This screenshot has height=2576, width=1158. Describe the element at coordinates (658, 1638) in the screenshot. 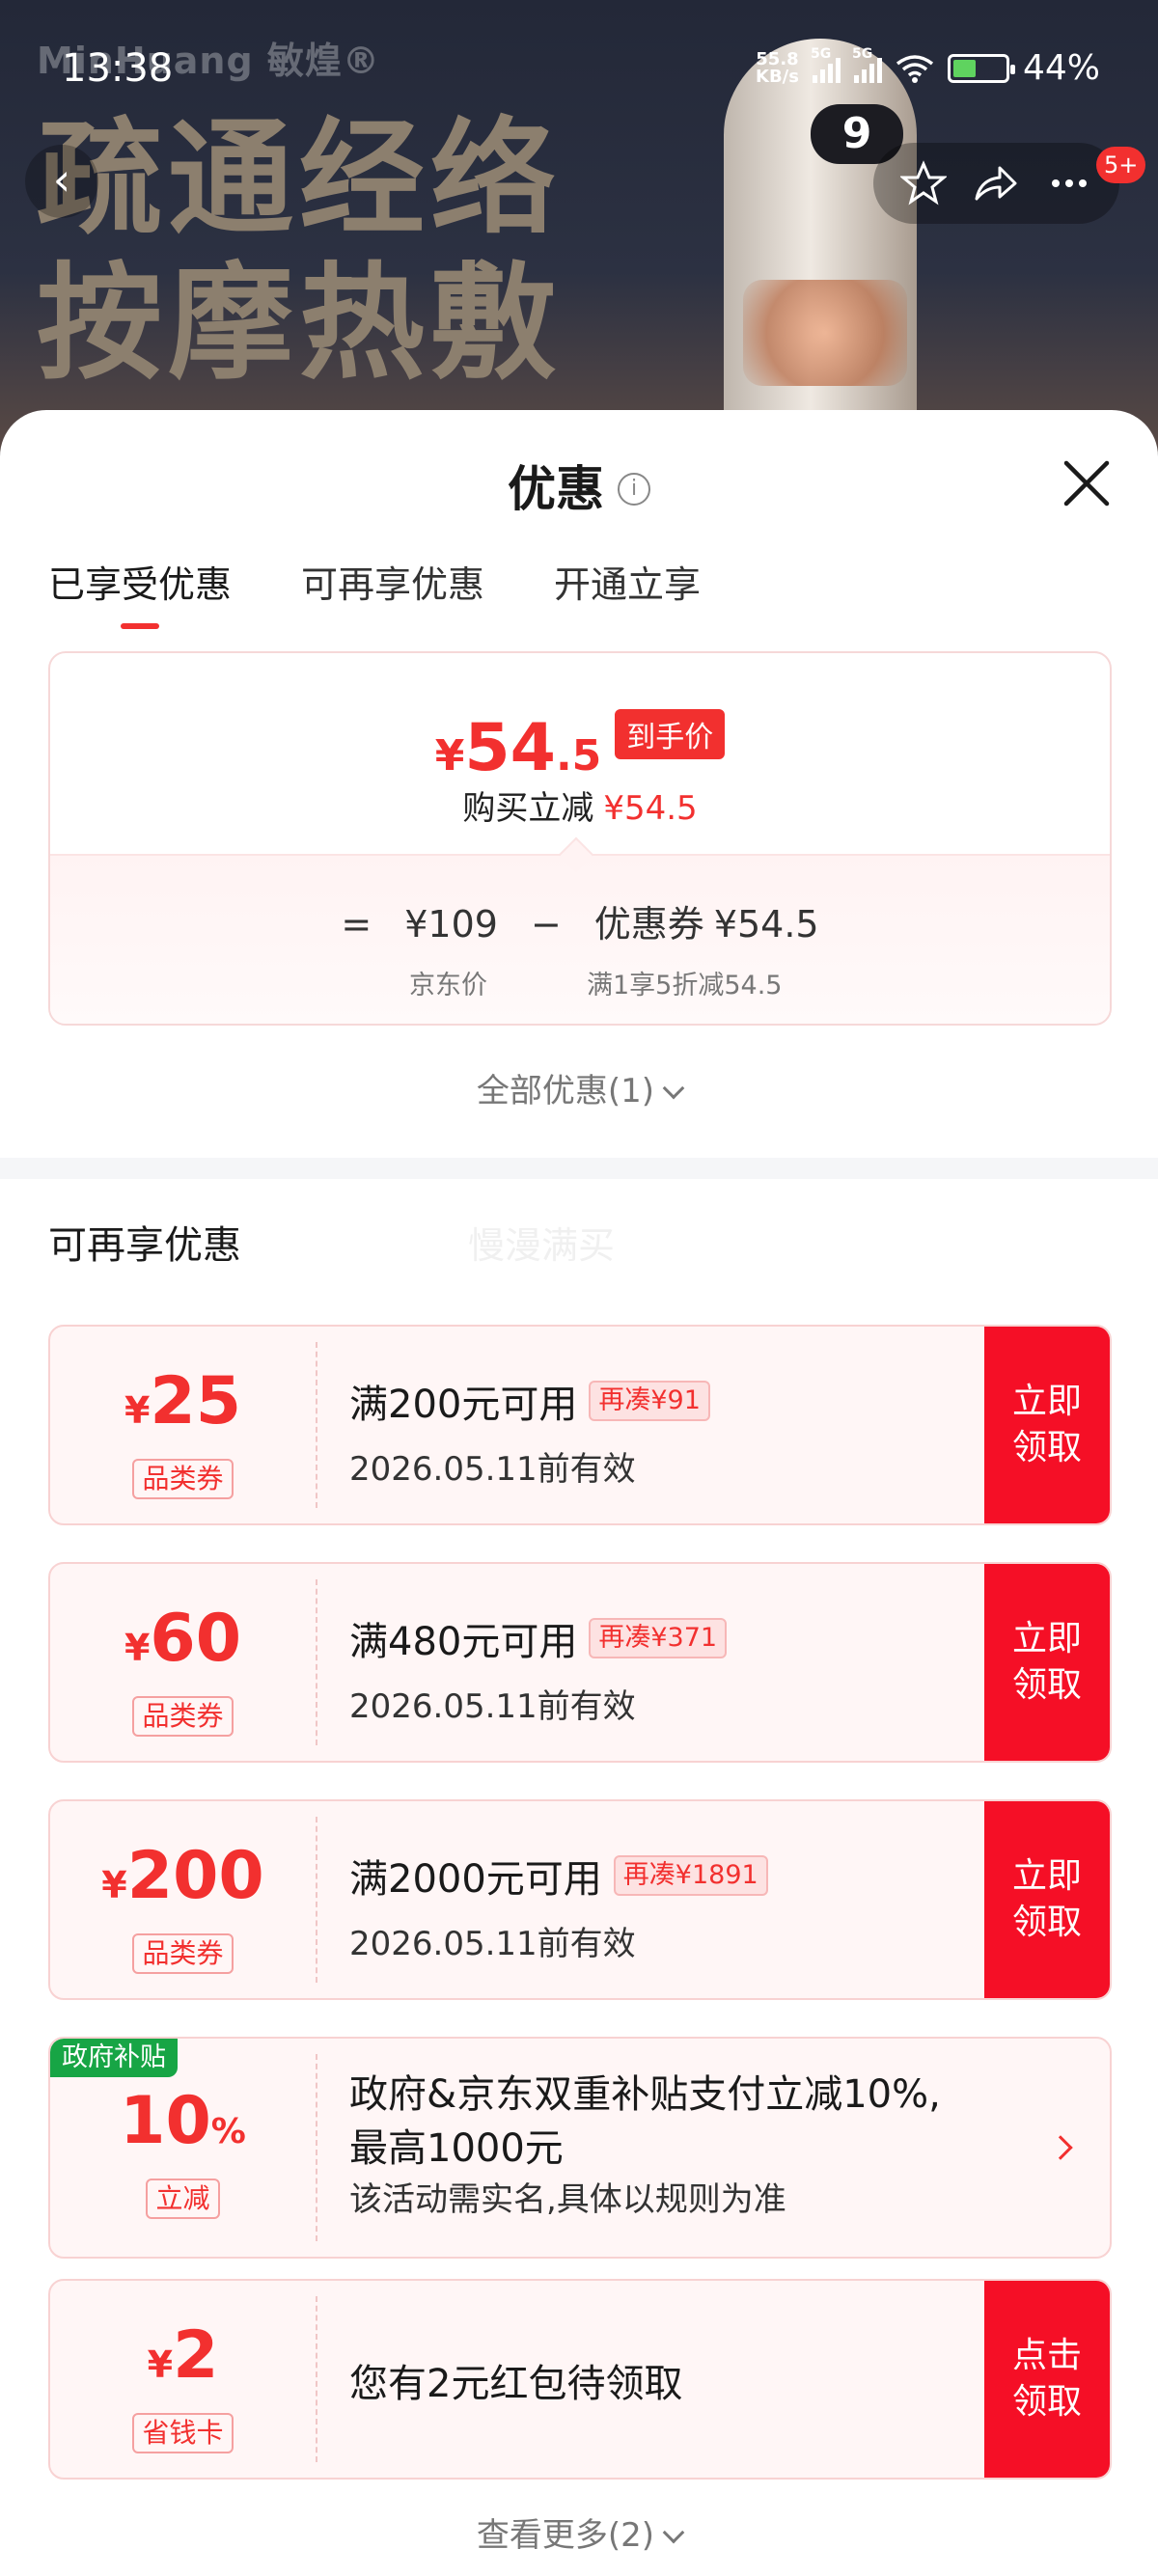

I see `coupon-need: 再凑¥371` at that location.